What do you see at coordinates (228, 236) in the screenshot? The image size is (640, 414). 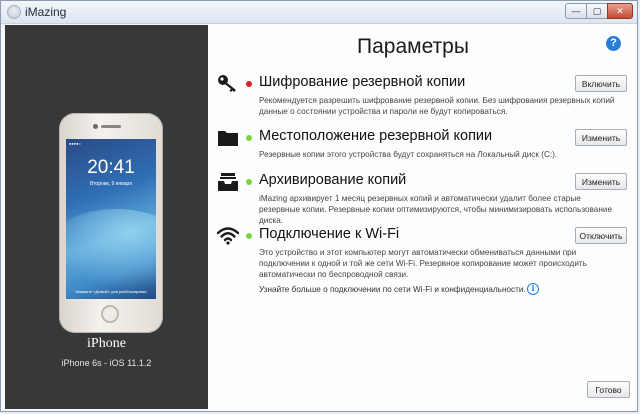 I see `wifi-icon` at bounding box center [228, 236].